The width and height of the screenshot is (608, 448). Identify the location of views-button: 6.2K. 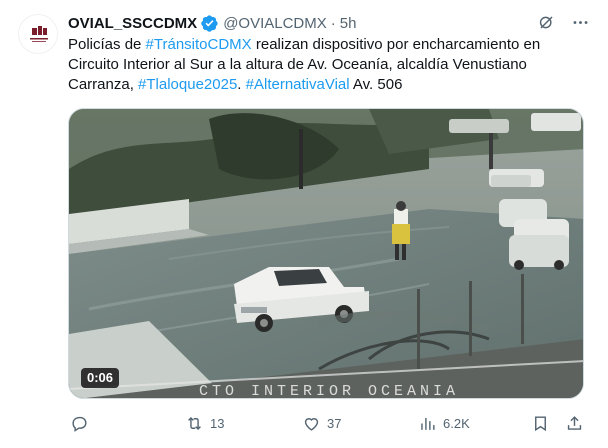
(444, 423).